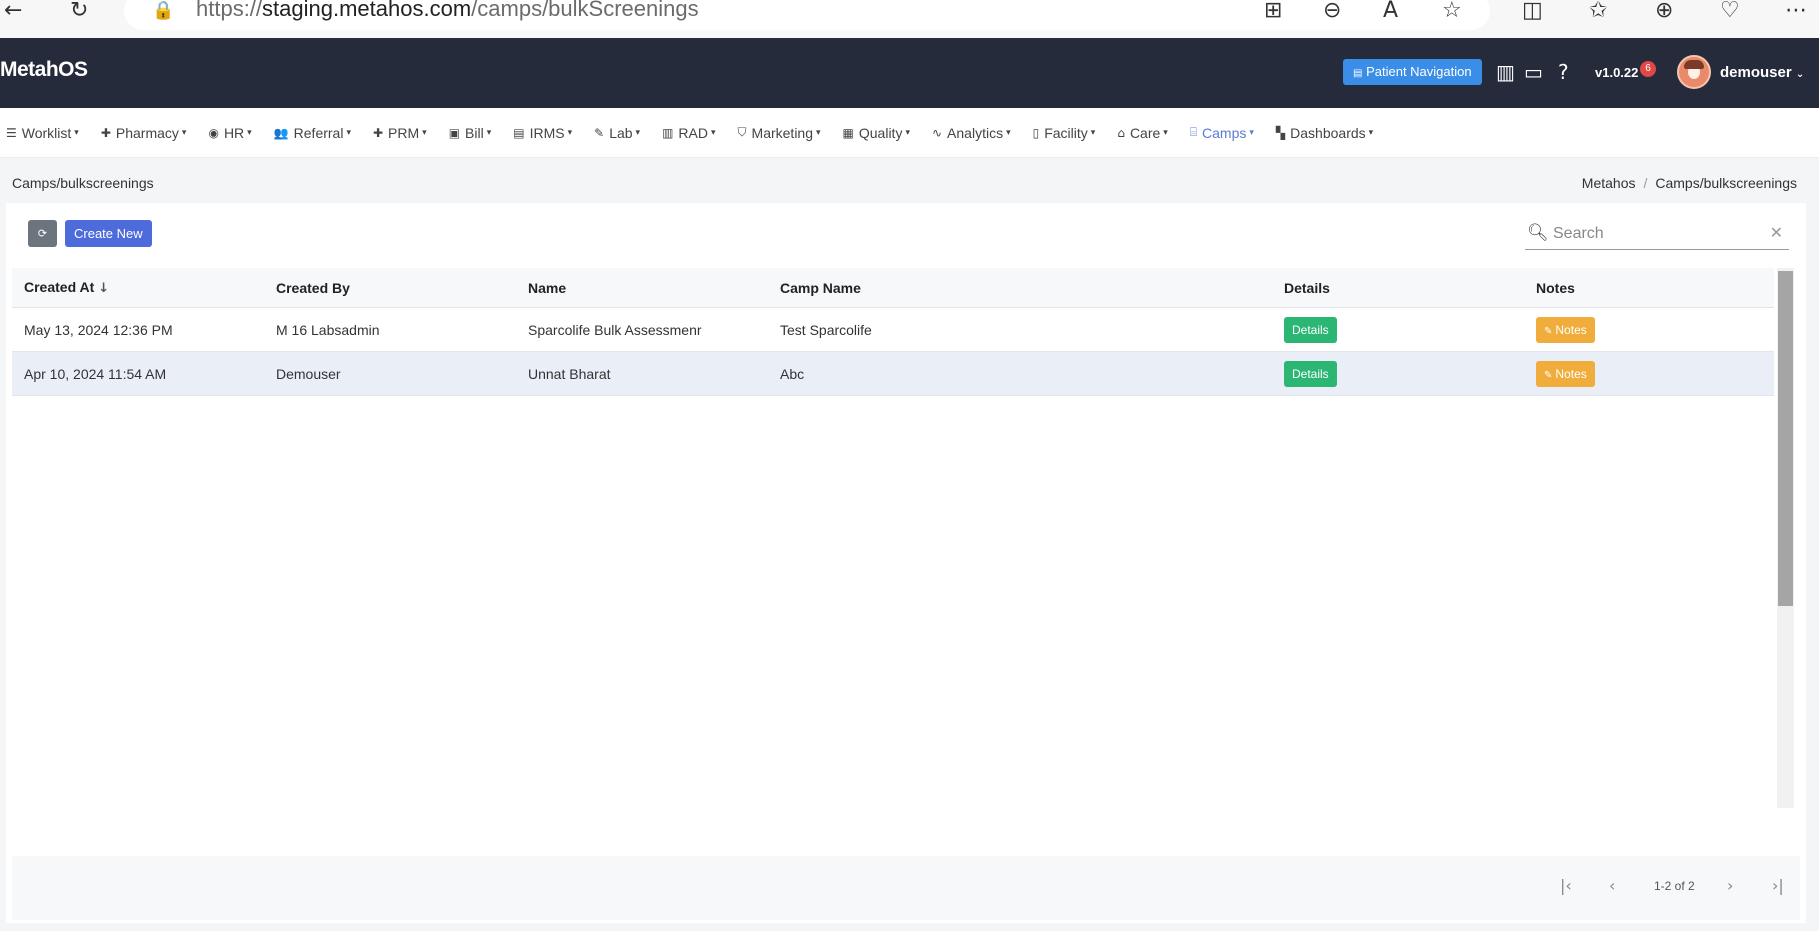  I want to click on quality-icon: ▦, so click(848, 132).